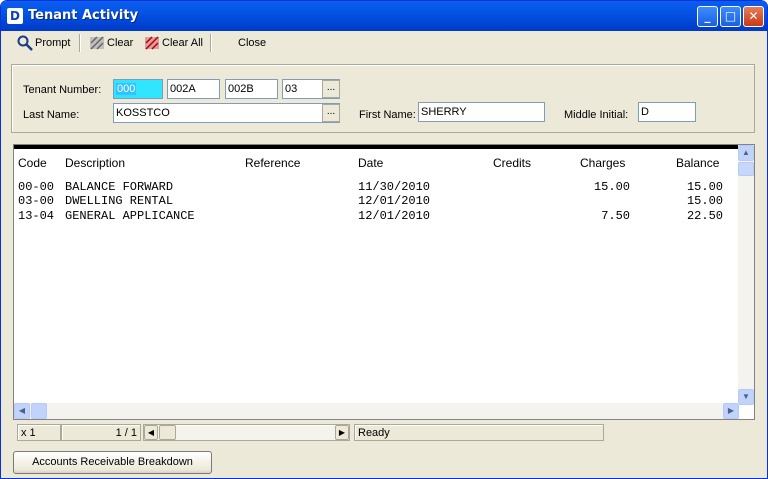 Image resolution: width=768 pixels, height=479 pixels. What do you see at coordinates (120, 43) in the screenshot?
I see `clear-label: Clear` at bounding box center [120, 43].